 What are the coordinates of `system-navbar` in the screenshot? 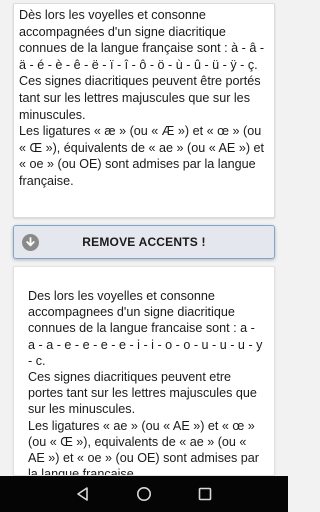 It's located at (144, 494).